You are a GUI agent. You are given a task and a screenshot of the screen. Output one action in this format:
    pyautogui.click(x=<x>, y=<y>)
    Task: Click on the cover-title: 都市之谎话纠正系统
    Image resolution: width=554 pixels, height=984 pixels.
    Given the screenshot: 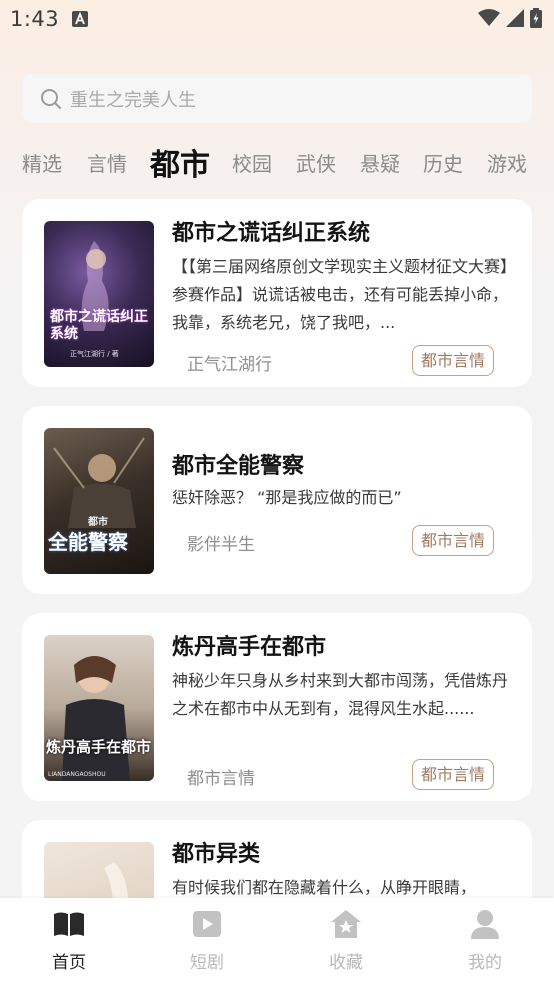 What is the action you would take?
    pyautogui.click(x=99, y=325)
    